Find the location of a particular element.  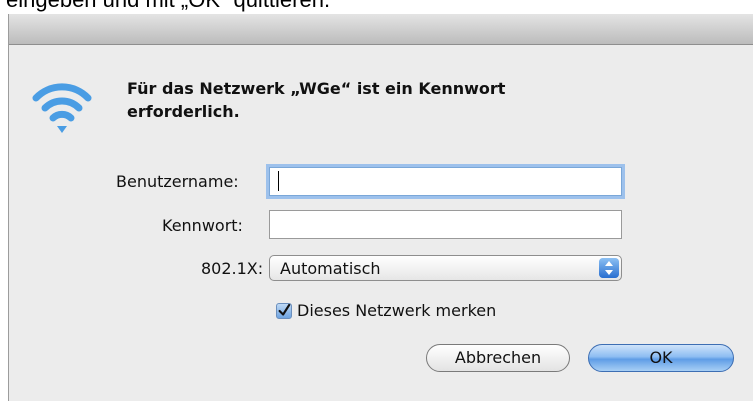

remember-network-checkbox is located at coordinates (284, 311).